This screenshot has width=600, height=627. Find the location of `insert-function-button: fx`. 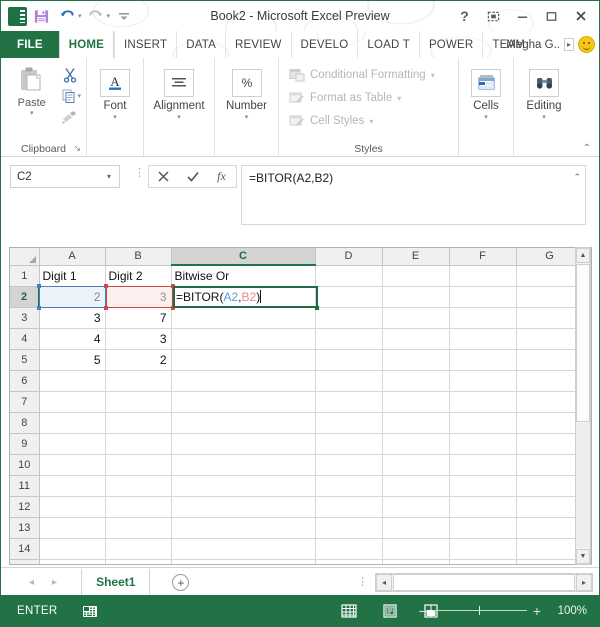

insert-function-button: fx is located at coordinates (221, 176).